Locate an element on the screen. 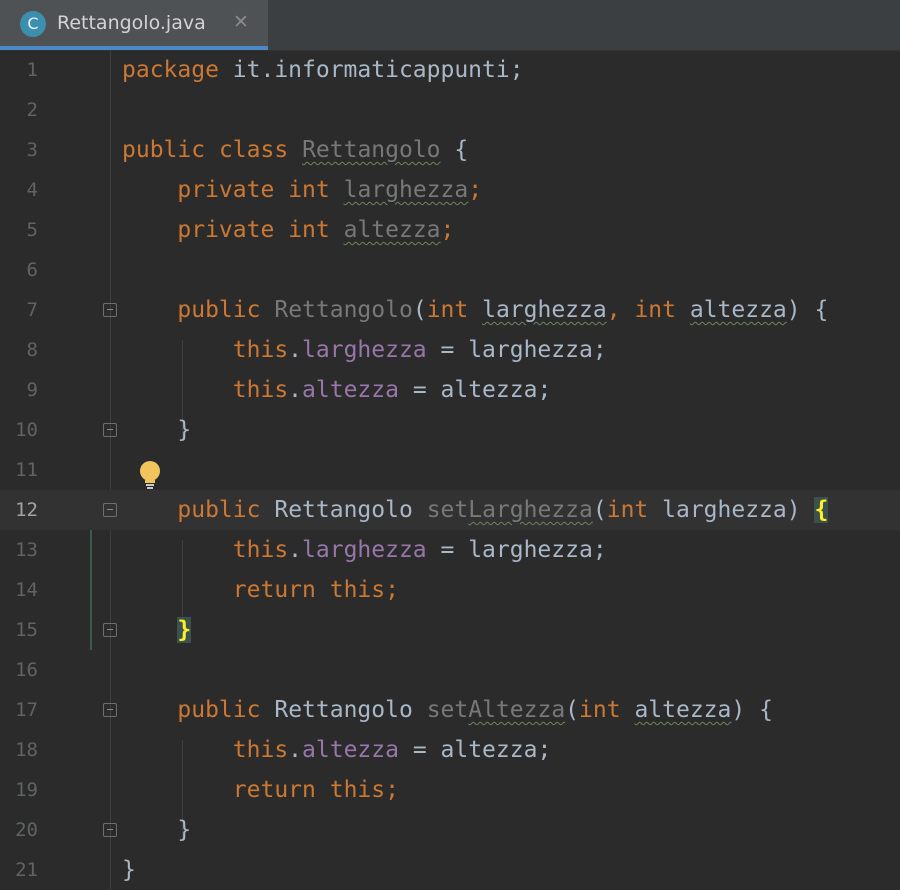  line-number: 4 is located at coordinates (32, 190).